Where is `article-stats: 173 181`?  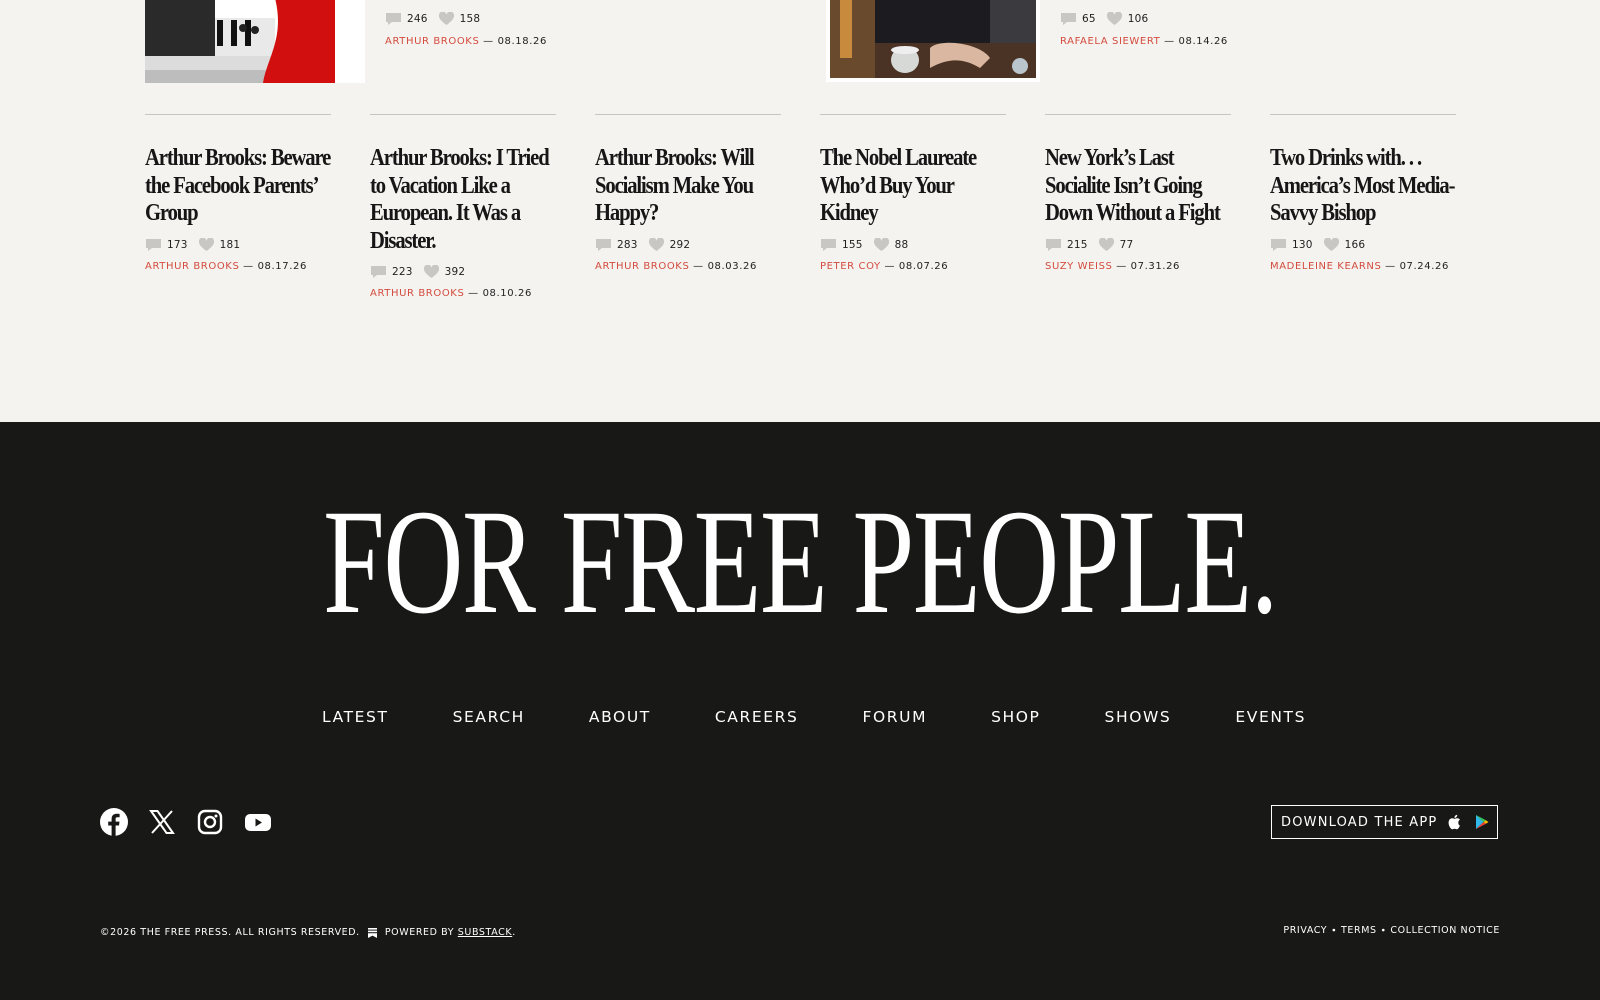 article-stats: 173 181 is located at coordinates (238, 244).